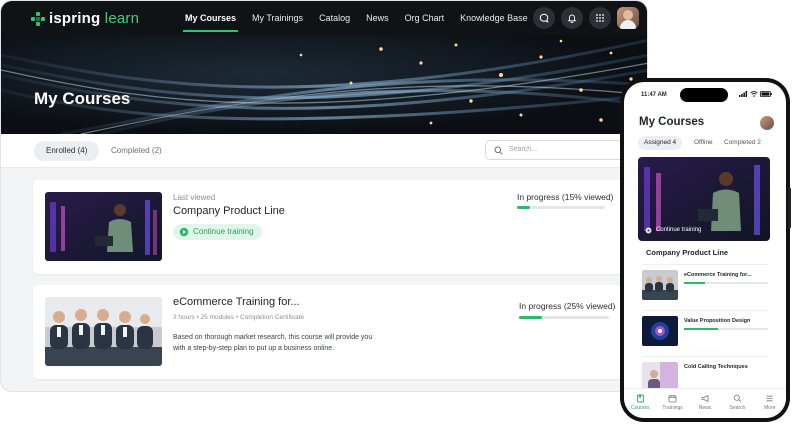 The image size is (792, 425). I want to click on phone-notch, so click(704, 95).